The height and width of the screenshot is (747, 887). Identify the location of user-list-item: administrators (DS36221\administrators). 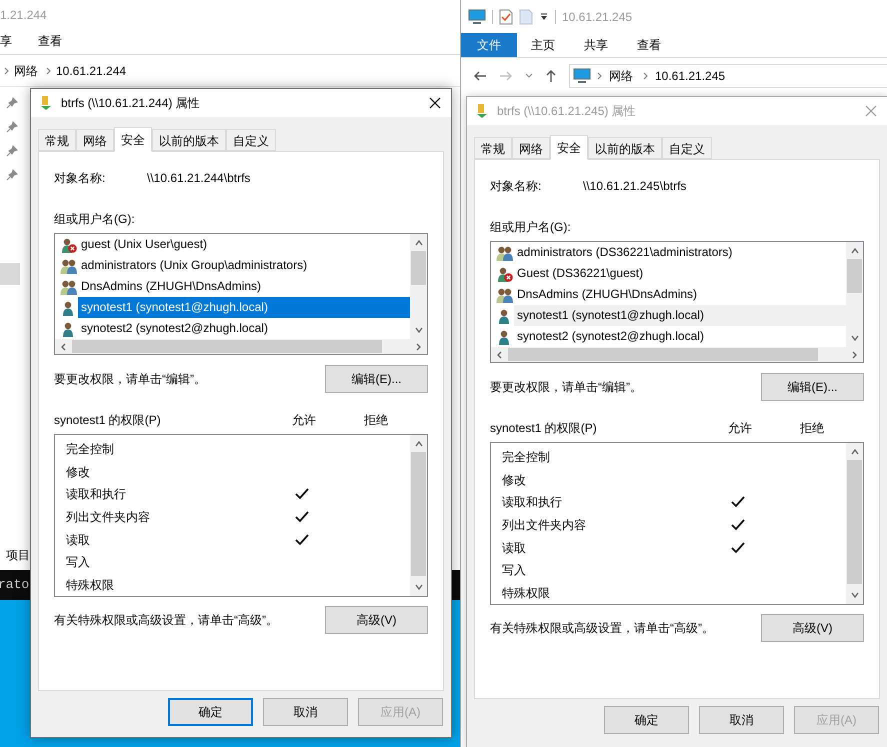
(680, 252).